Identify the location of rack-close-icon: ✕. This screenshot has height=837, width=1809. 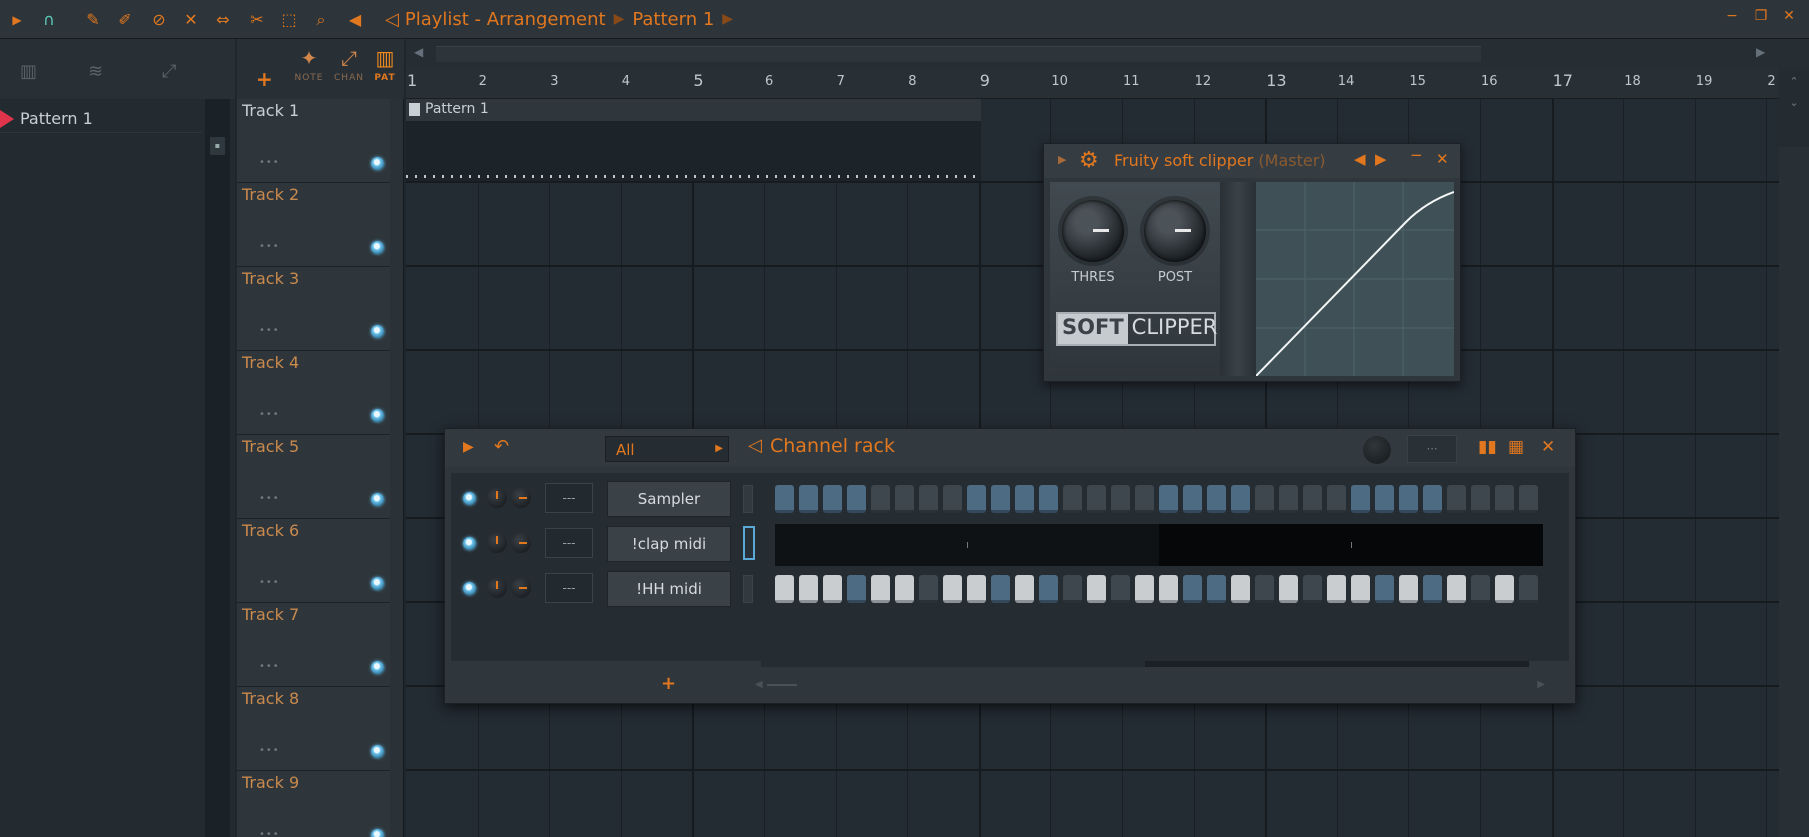
(1548, 447).